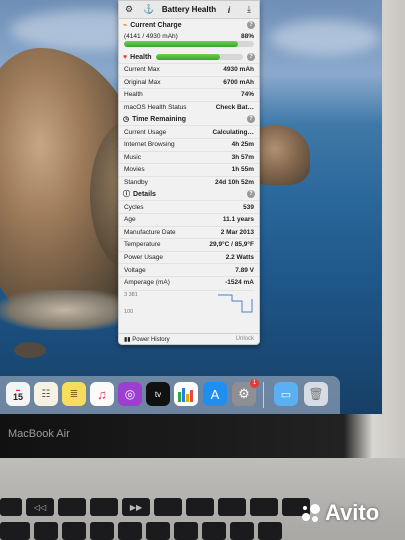  I want to click on calendar-day: 15, so click(17, 396).